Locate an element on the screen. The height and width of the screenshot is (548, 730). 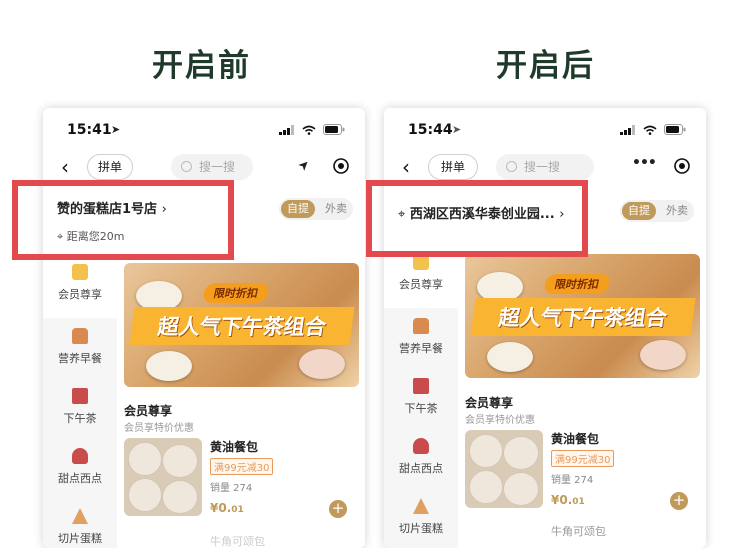
status-bar: 15:44 ➤ is located at coordinates (545, 130).